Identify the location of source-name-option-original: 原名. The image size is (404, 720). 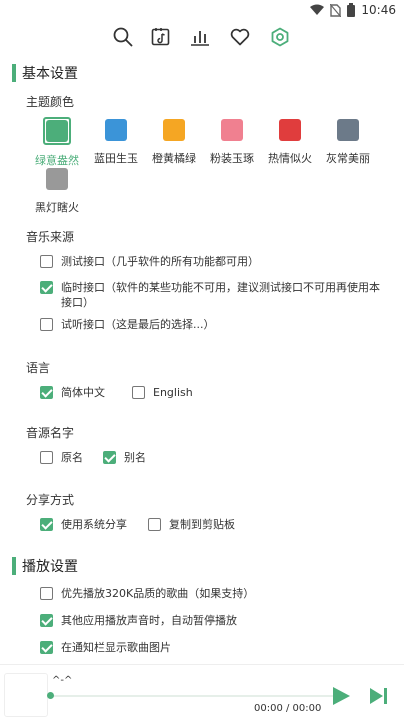
(61, 457).